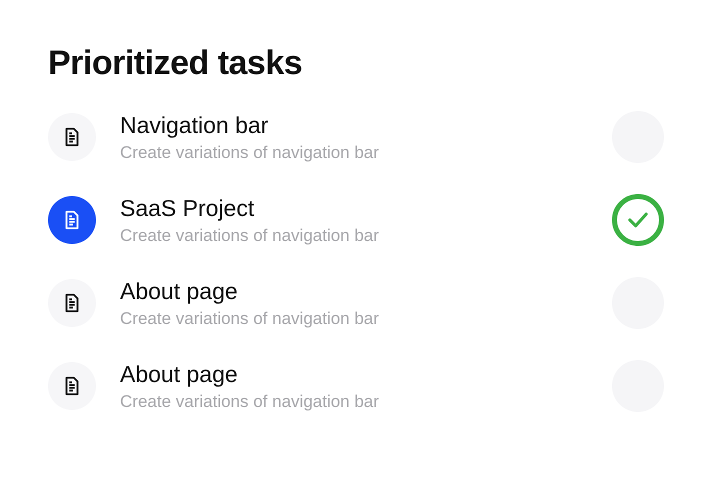  I want to click on checkmark-icon, so click(638, 220).